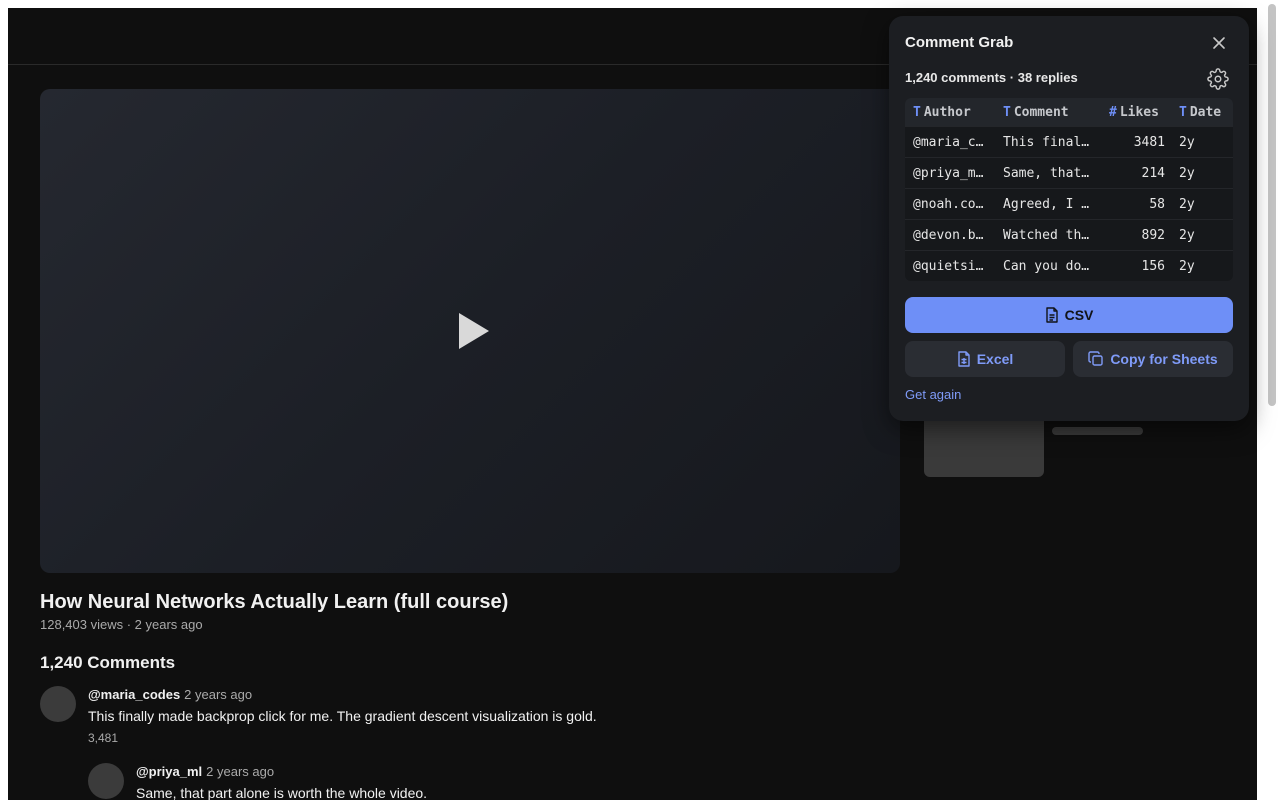 The image size is (1280, 800). Describe the element at coordinates (134, 694) in the screenshot. I see `comment-author-name: @maria_codes` at that location.